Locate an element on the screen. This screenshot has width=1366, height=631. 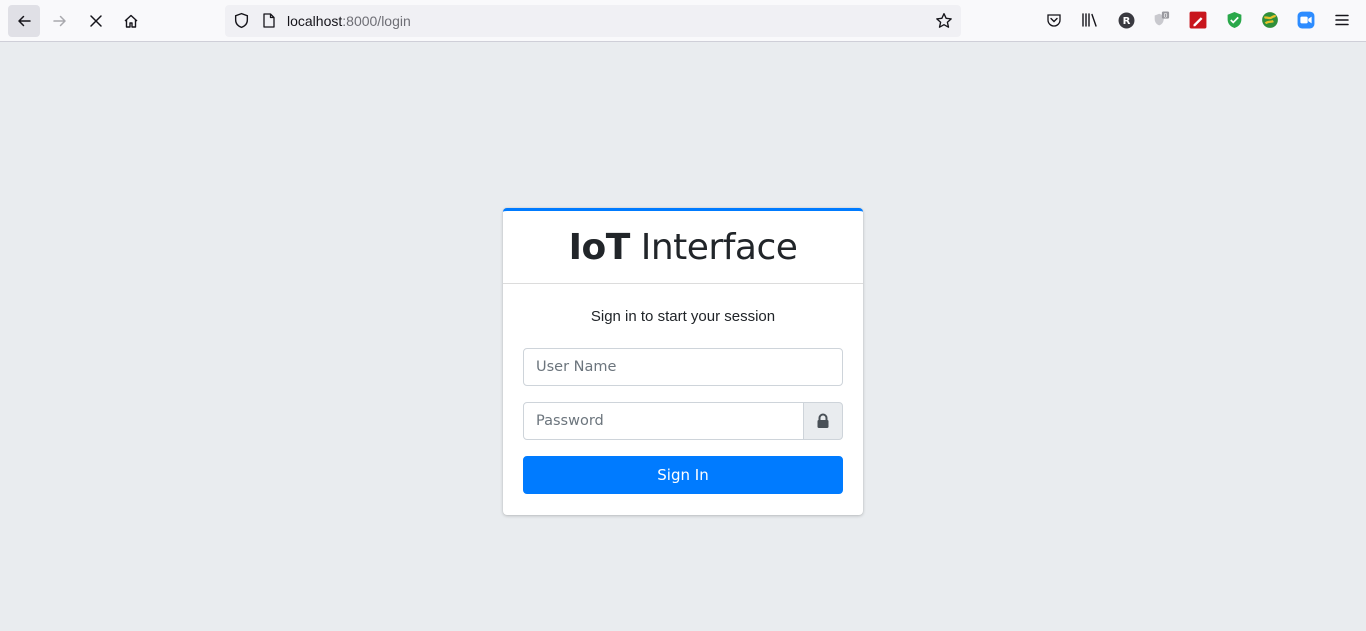
password-addon is located at coordinates (823, 421).